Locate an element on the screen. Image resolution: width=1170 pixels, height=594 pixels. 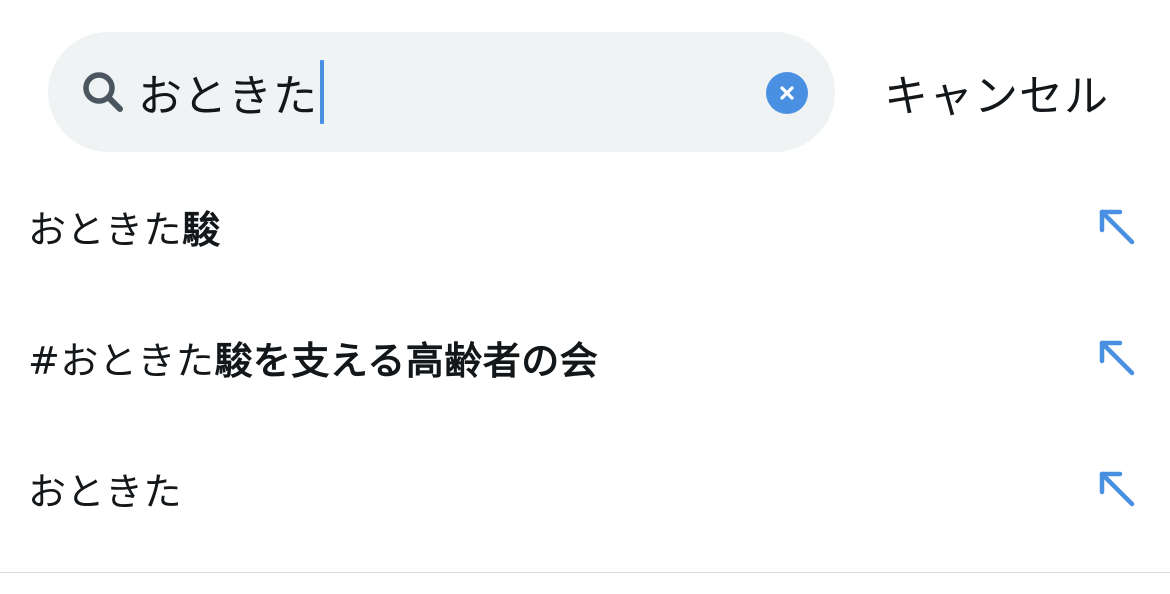
search-icon is located at coordinates (103, 92).